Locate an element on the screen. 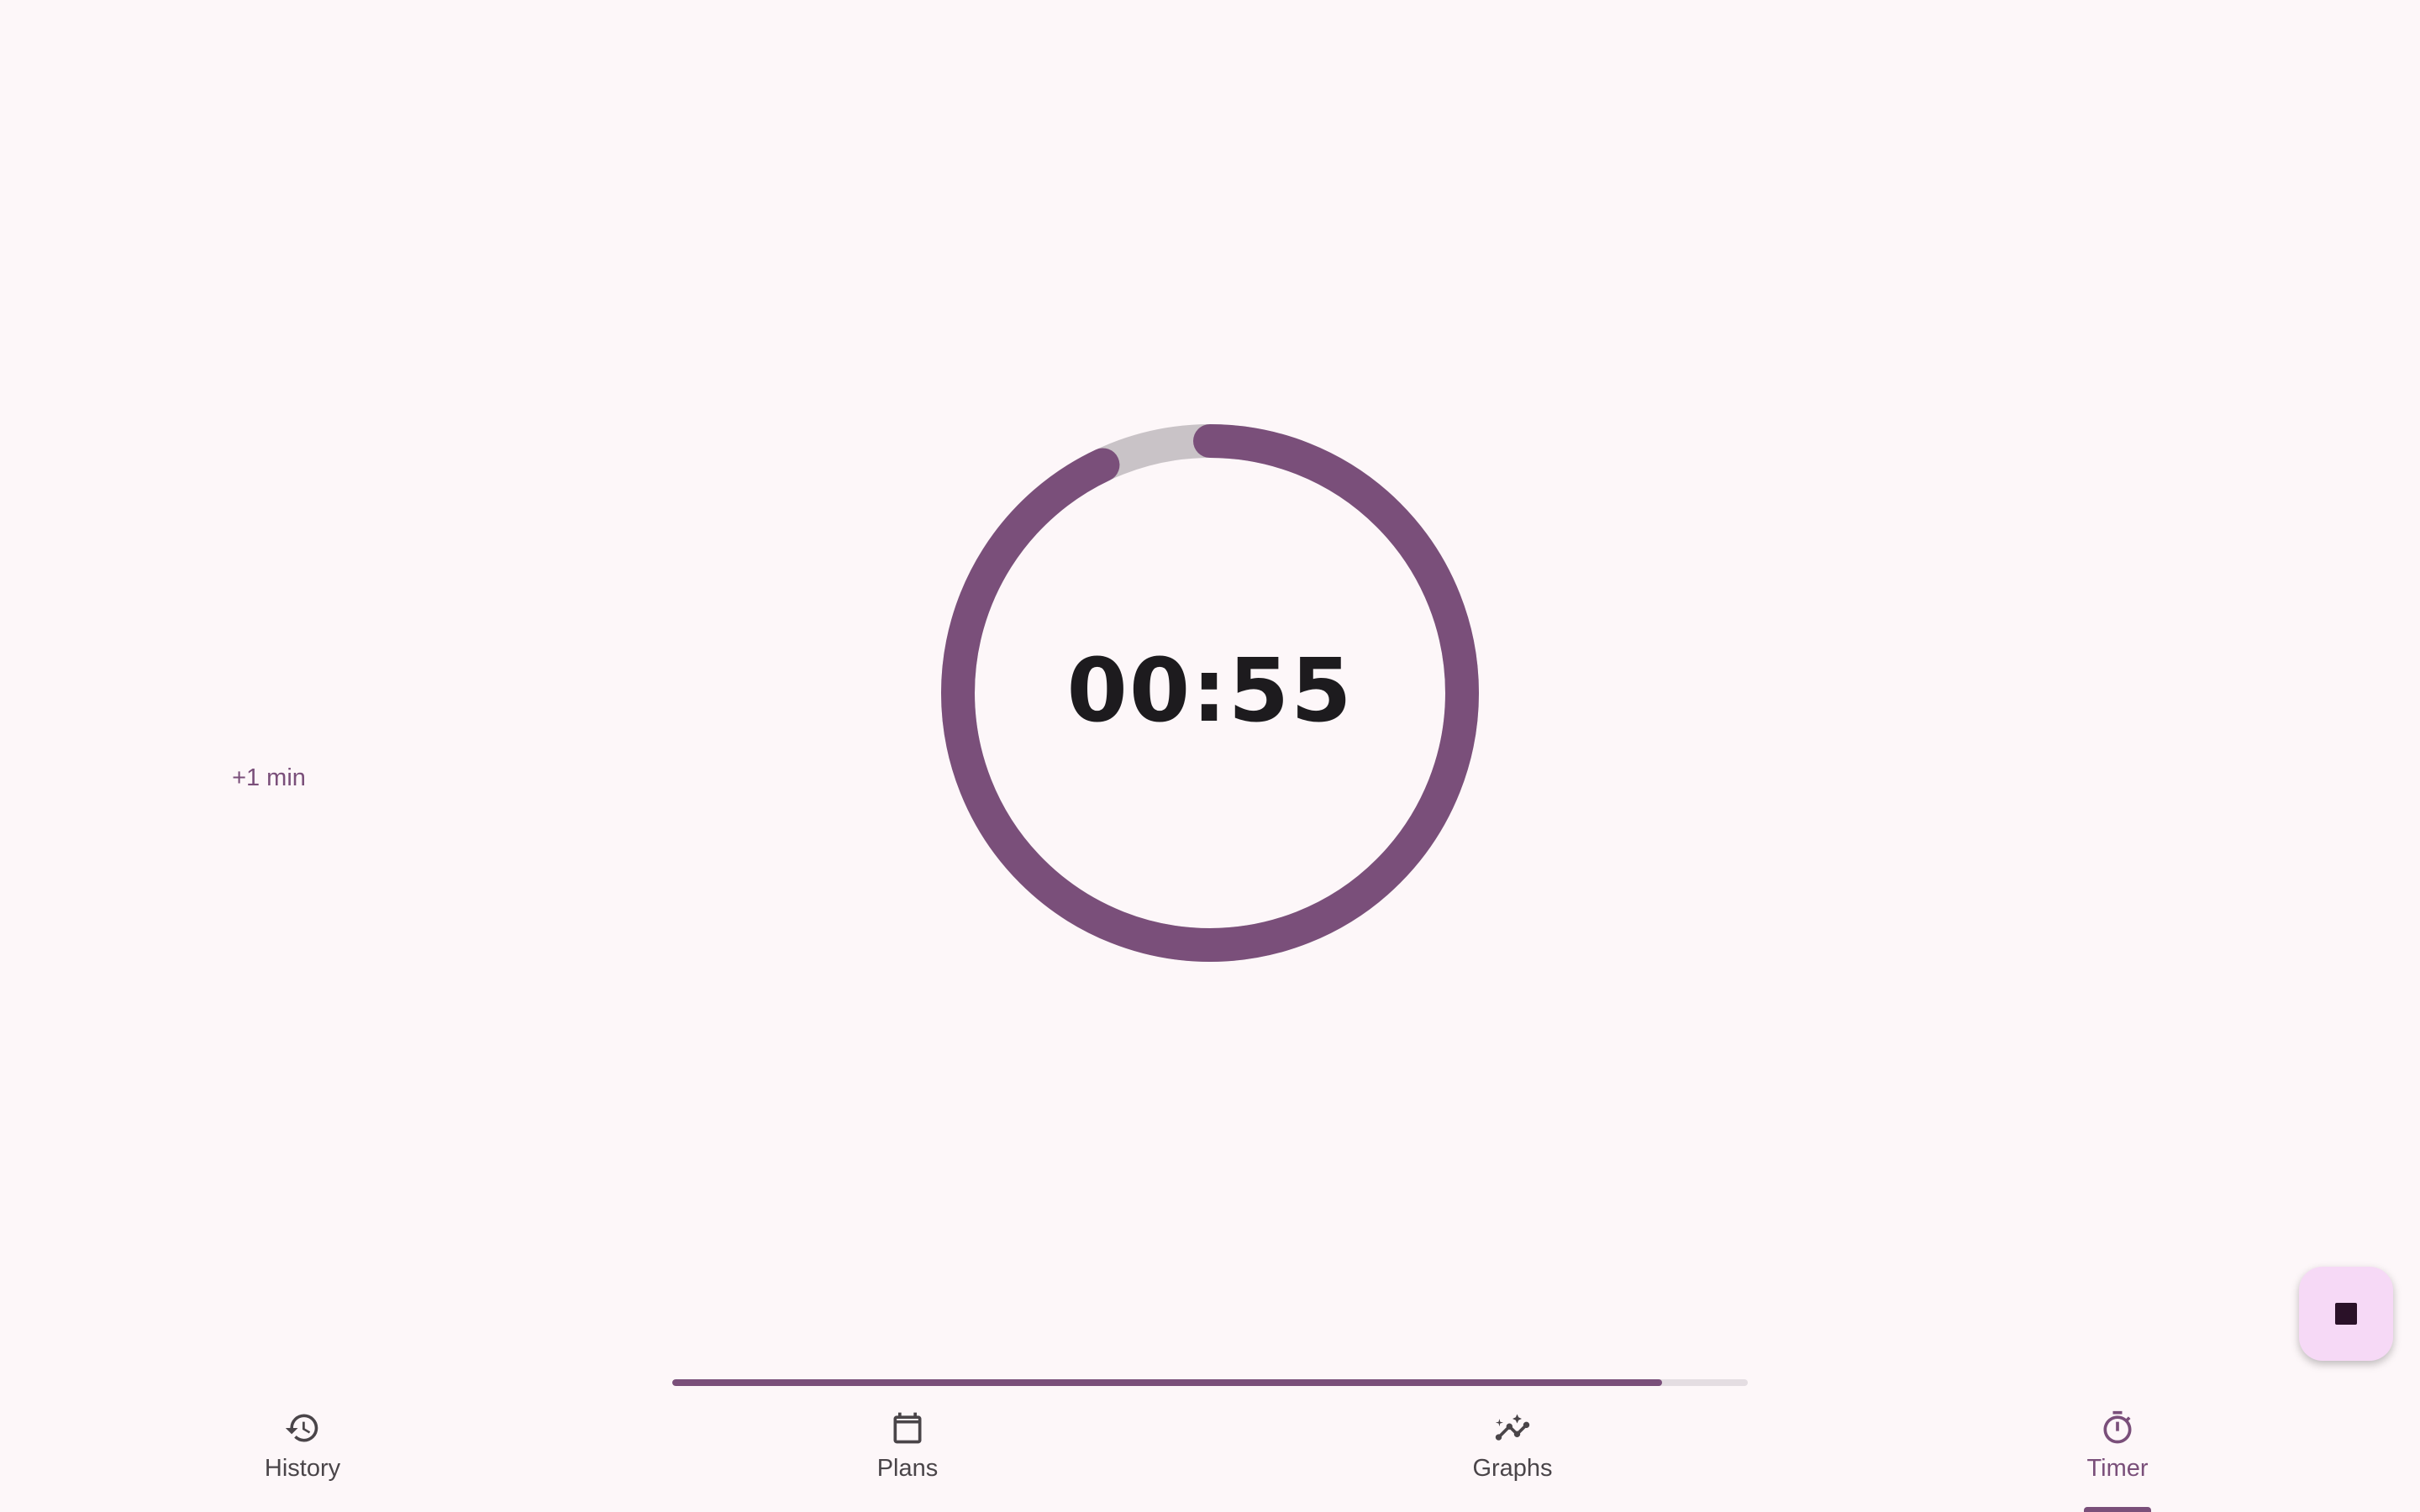 This screenshot has width=2420, height=1512. history-icon is located at coordinates (302, 1428).